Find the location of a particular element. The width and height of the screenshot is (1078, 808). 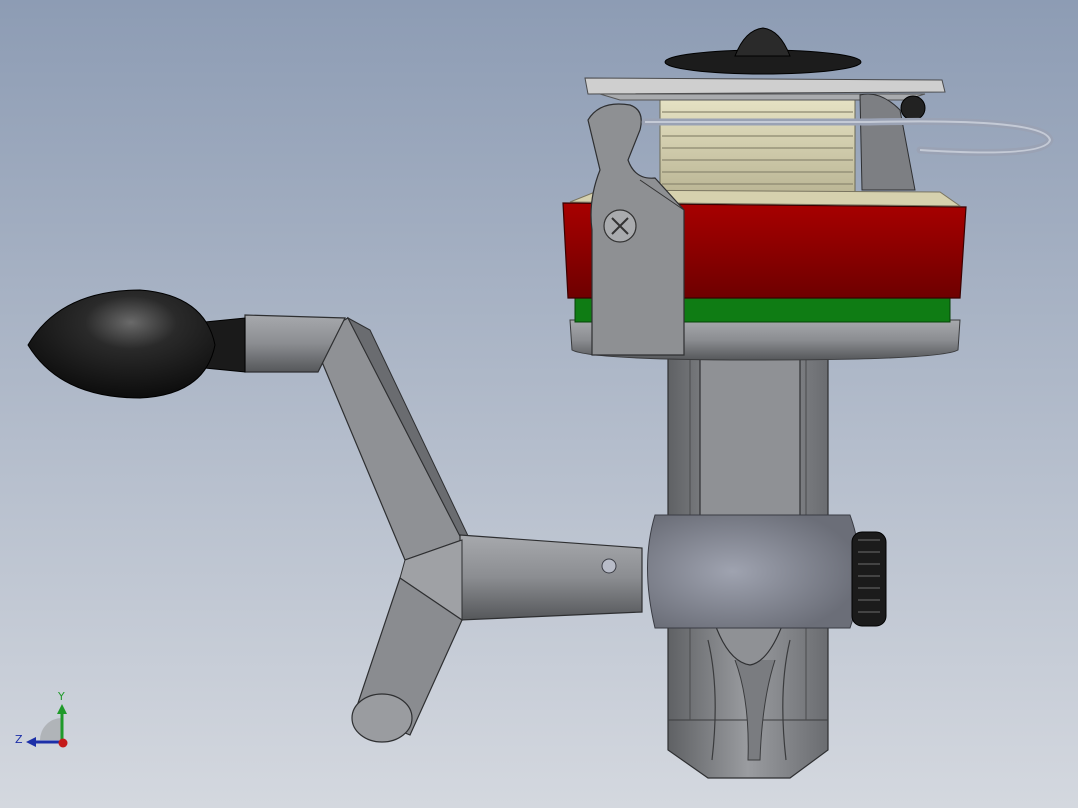

rotor-housing is located at coordinates (754, 571).